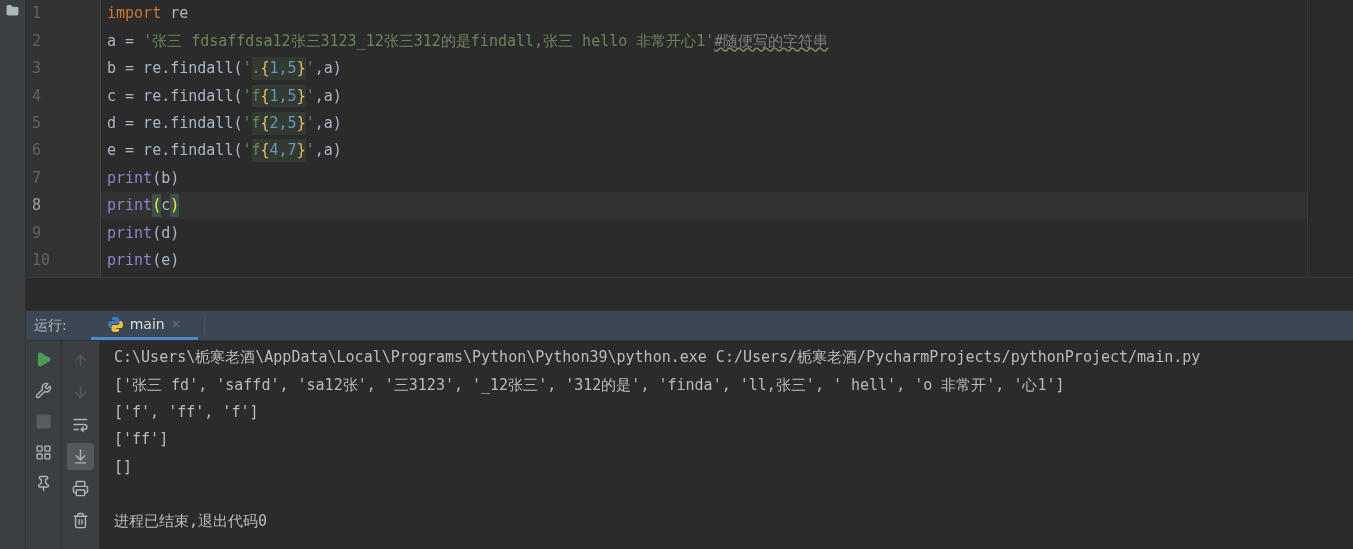  What do you see at coordinates (12, 10) in the screenshot?
I see `folder-icon` at bounding box center [12, 10].